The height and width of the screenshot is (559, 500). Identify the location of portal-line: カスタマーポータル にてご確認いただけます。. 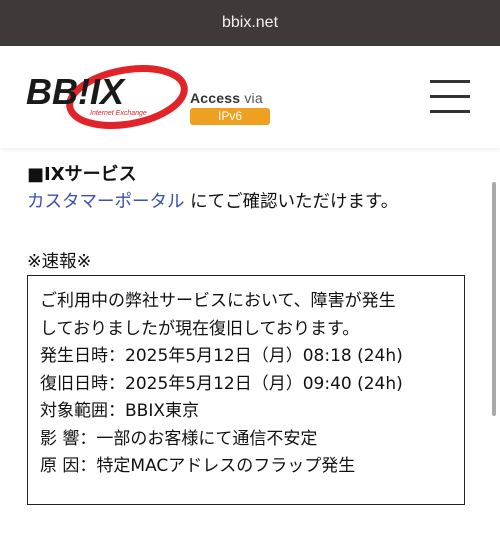
(212, 200).